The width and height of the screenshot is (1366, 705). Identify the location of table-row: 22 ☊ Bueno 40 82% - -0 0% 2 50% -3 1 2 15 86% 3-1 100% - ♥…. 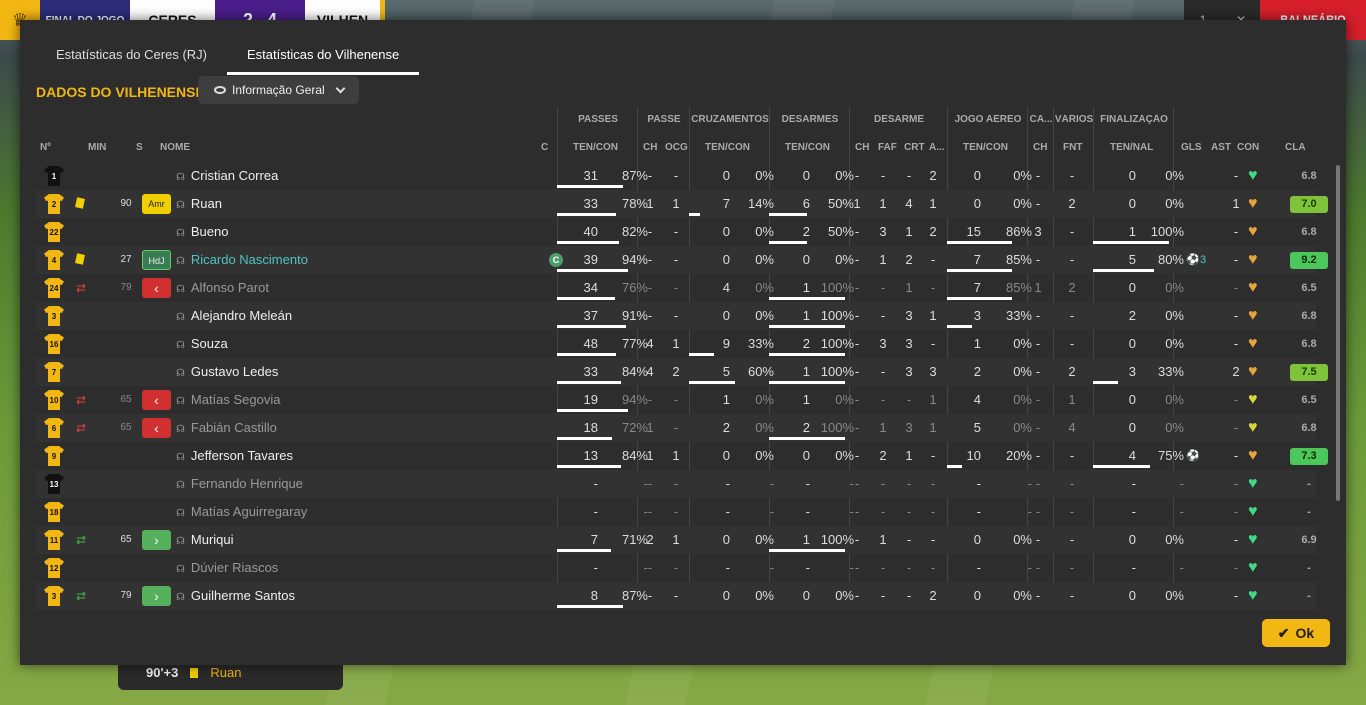
(676, 232).